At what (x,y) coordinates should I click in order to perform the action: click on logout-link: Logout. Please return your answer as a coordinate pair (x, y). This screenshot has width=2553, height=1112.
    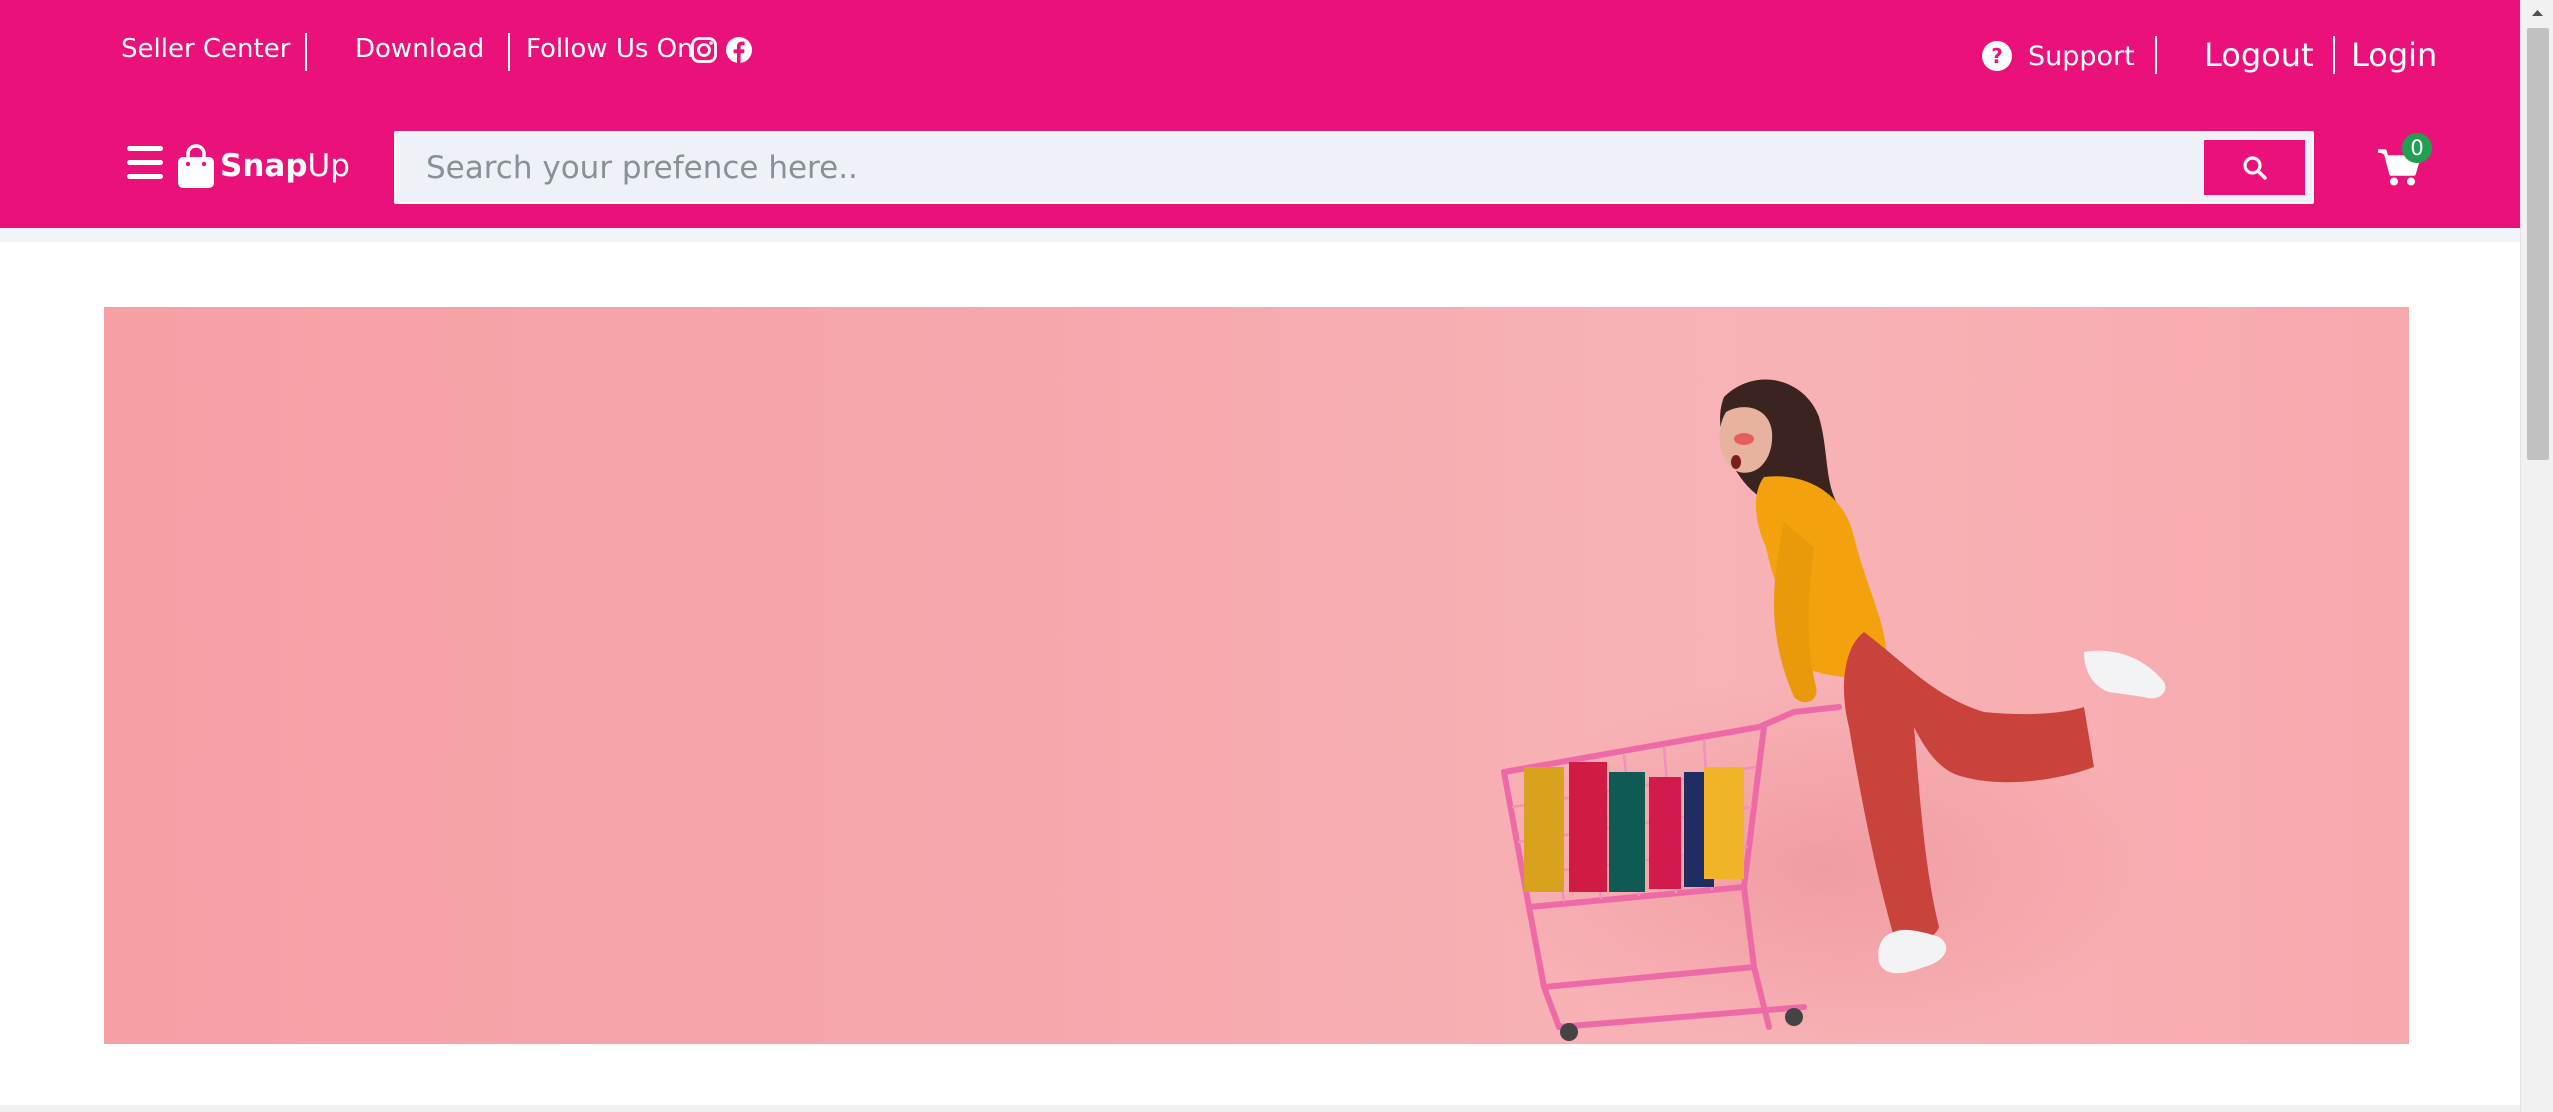
    Looking at the image, I should click on (2259, 55).